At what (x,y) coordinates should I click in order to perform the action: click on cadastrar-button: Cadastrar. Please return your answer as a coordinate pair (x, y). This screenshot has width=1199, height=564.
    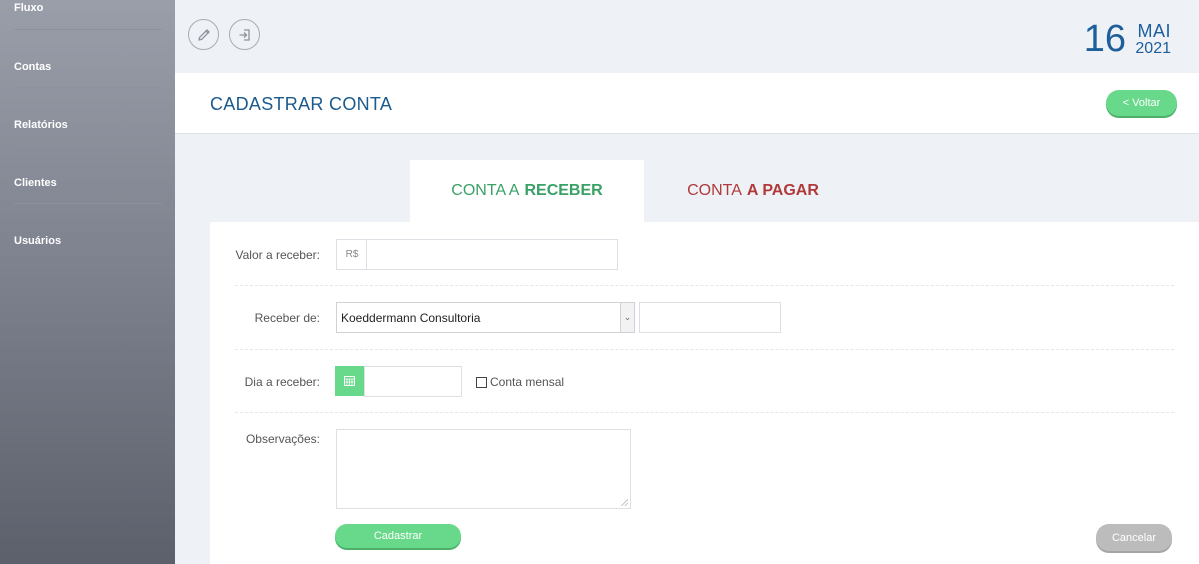
    Looking at the image, I should click on (398, 536).